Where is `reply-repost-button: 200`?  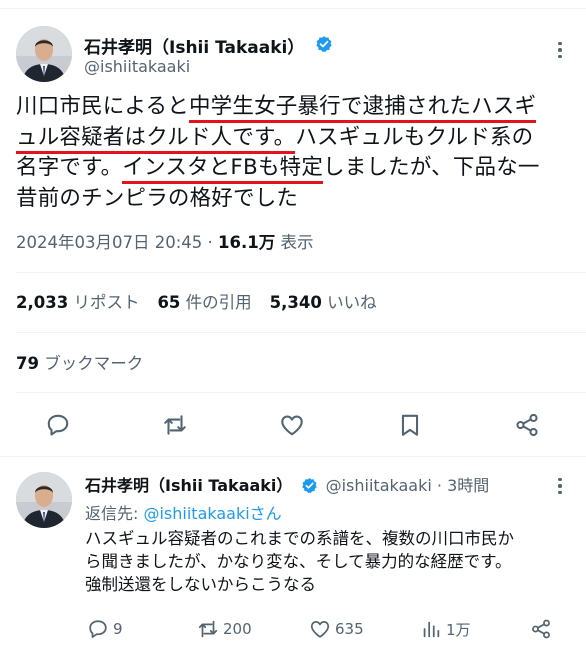
reply-repost-button: 200 is located at coordinates (224, 629).